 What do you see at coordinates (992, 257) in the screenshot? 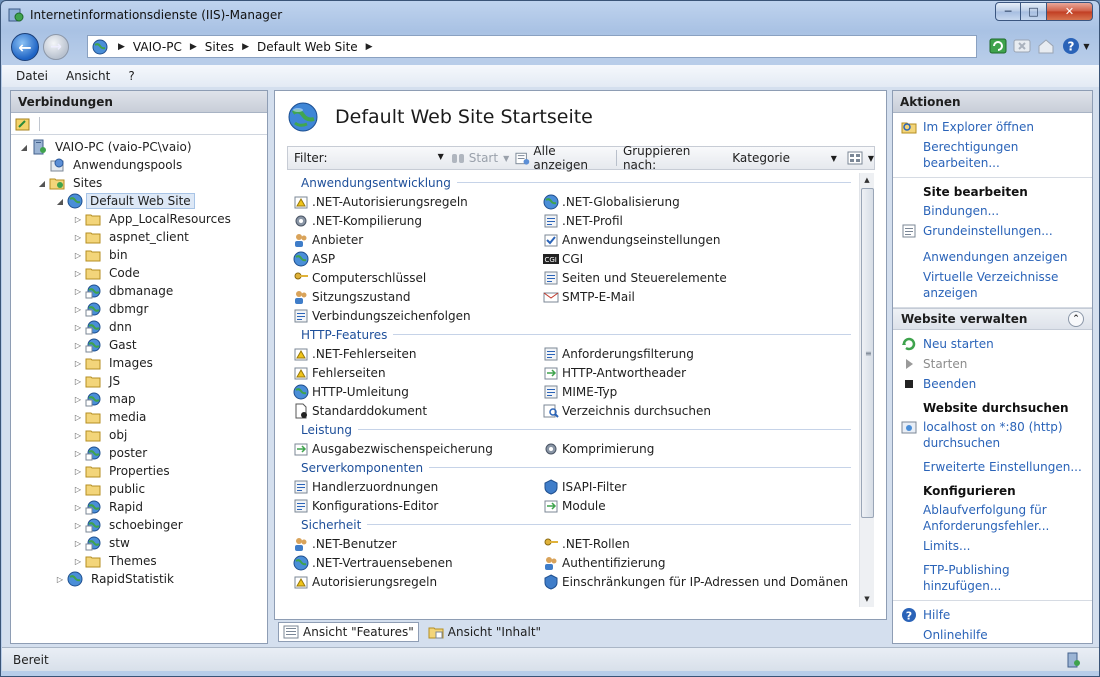
I see `action-view-applications: Anwendungen anzeigen` at bounding box center [992, 257].